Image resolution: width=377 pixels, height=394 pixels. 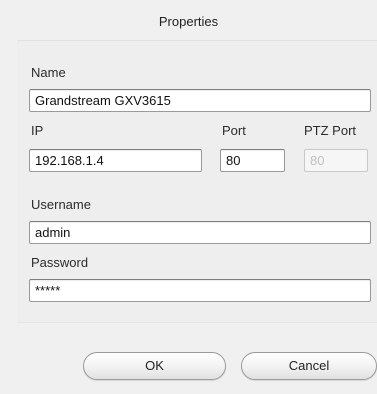 I want to click on dialog-title: Properties, so click(x=188, y=21).